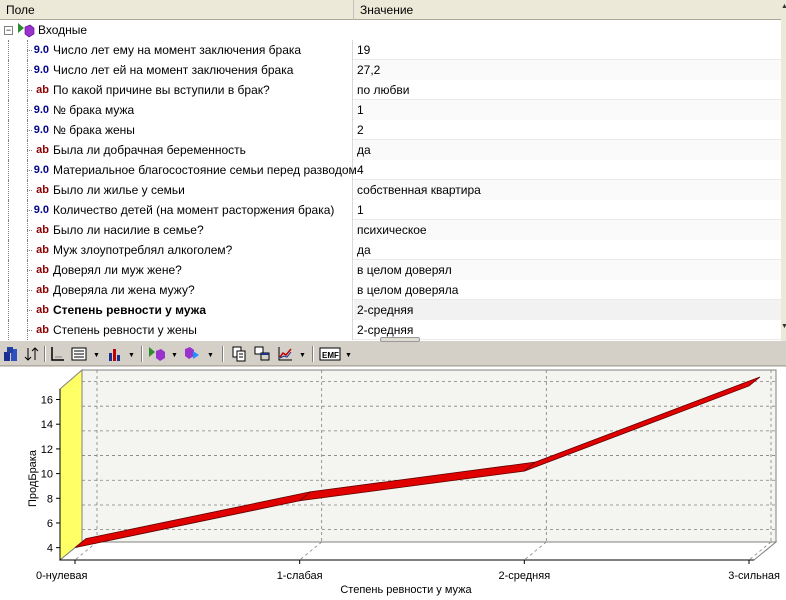 Image resolution: width=786 pixels, height=600 pixels. I want to click on property-value: по любви, so click(567, 90).